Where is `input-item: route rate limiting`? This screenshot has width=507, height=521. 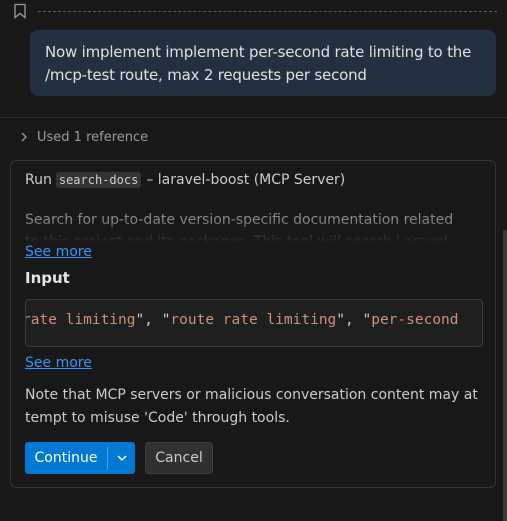 input-item: route rate limiting is located at coordinates (253, 320).